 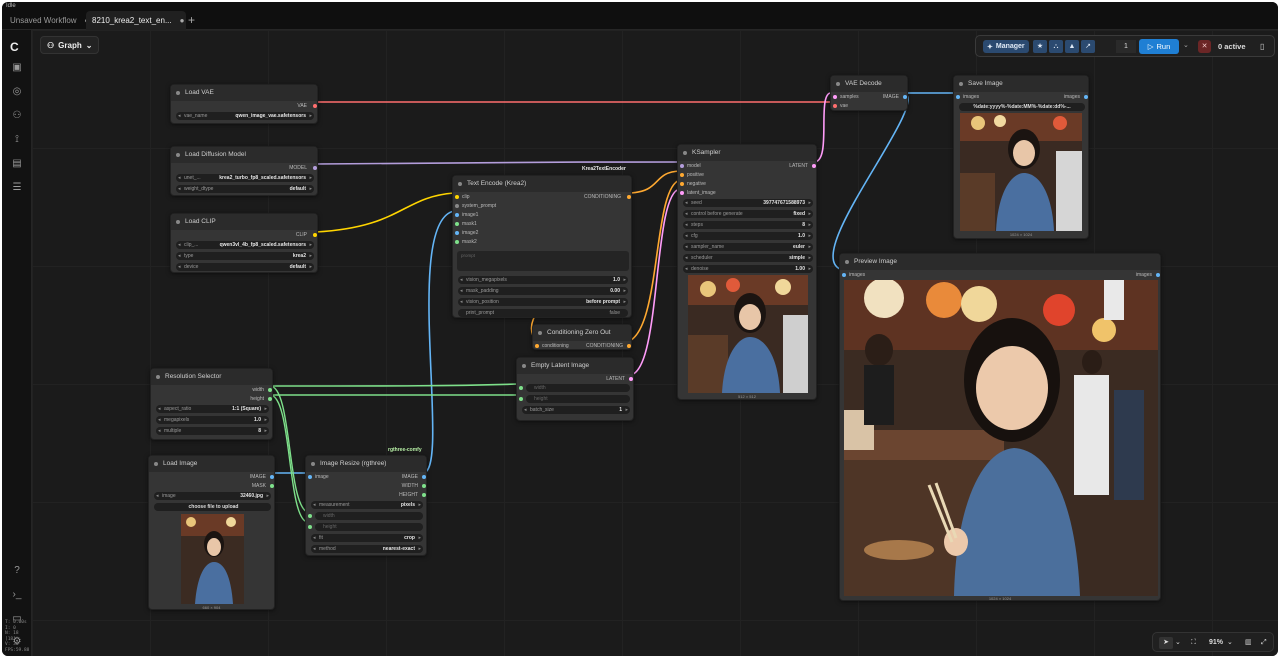 I want to click on weight-dtype-widget: weight_dtype default, so click(x=245, y=189).